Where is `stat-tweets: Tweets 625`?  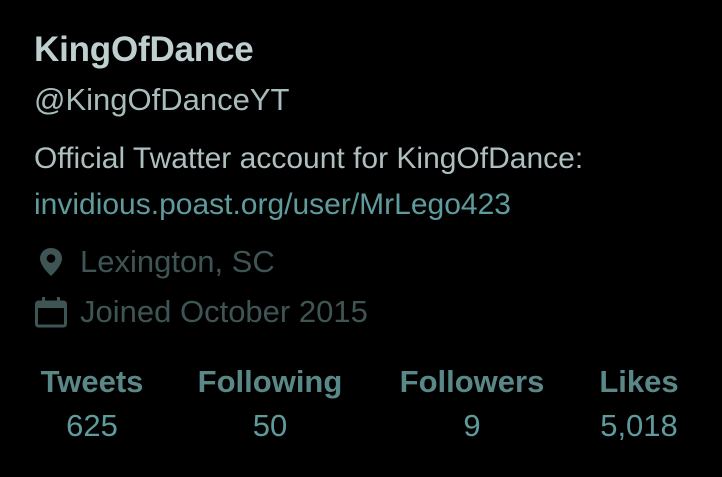
stat-tweets: Tweets 625 is located at coordinates (92, 404).